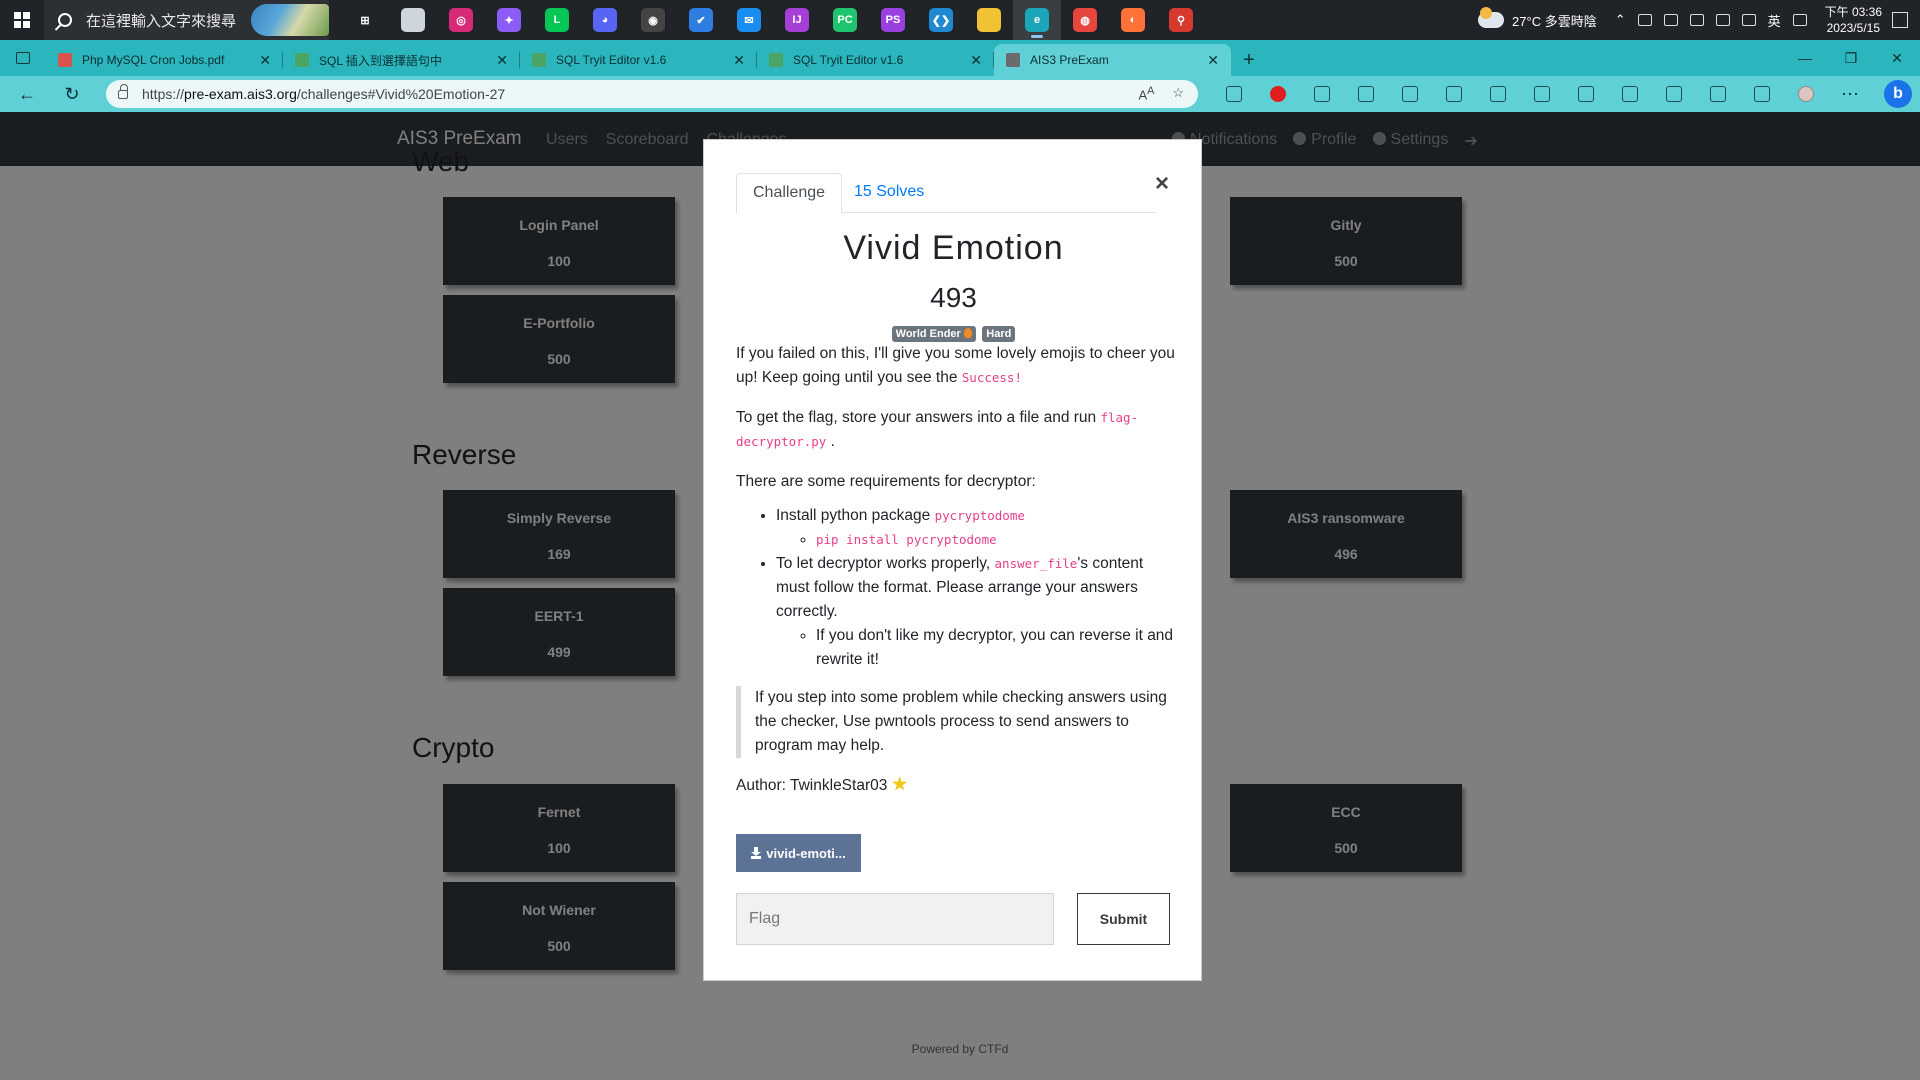 The height and width of the screenshot is (1080, 1920). I want to click on close-window-button: ✕, so click(1897, 58).